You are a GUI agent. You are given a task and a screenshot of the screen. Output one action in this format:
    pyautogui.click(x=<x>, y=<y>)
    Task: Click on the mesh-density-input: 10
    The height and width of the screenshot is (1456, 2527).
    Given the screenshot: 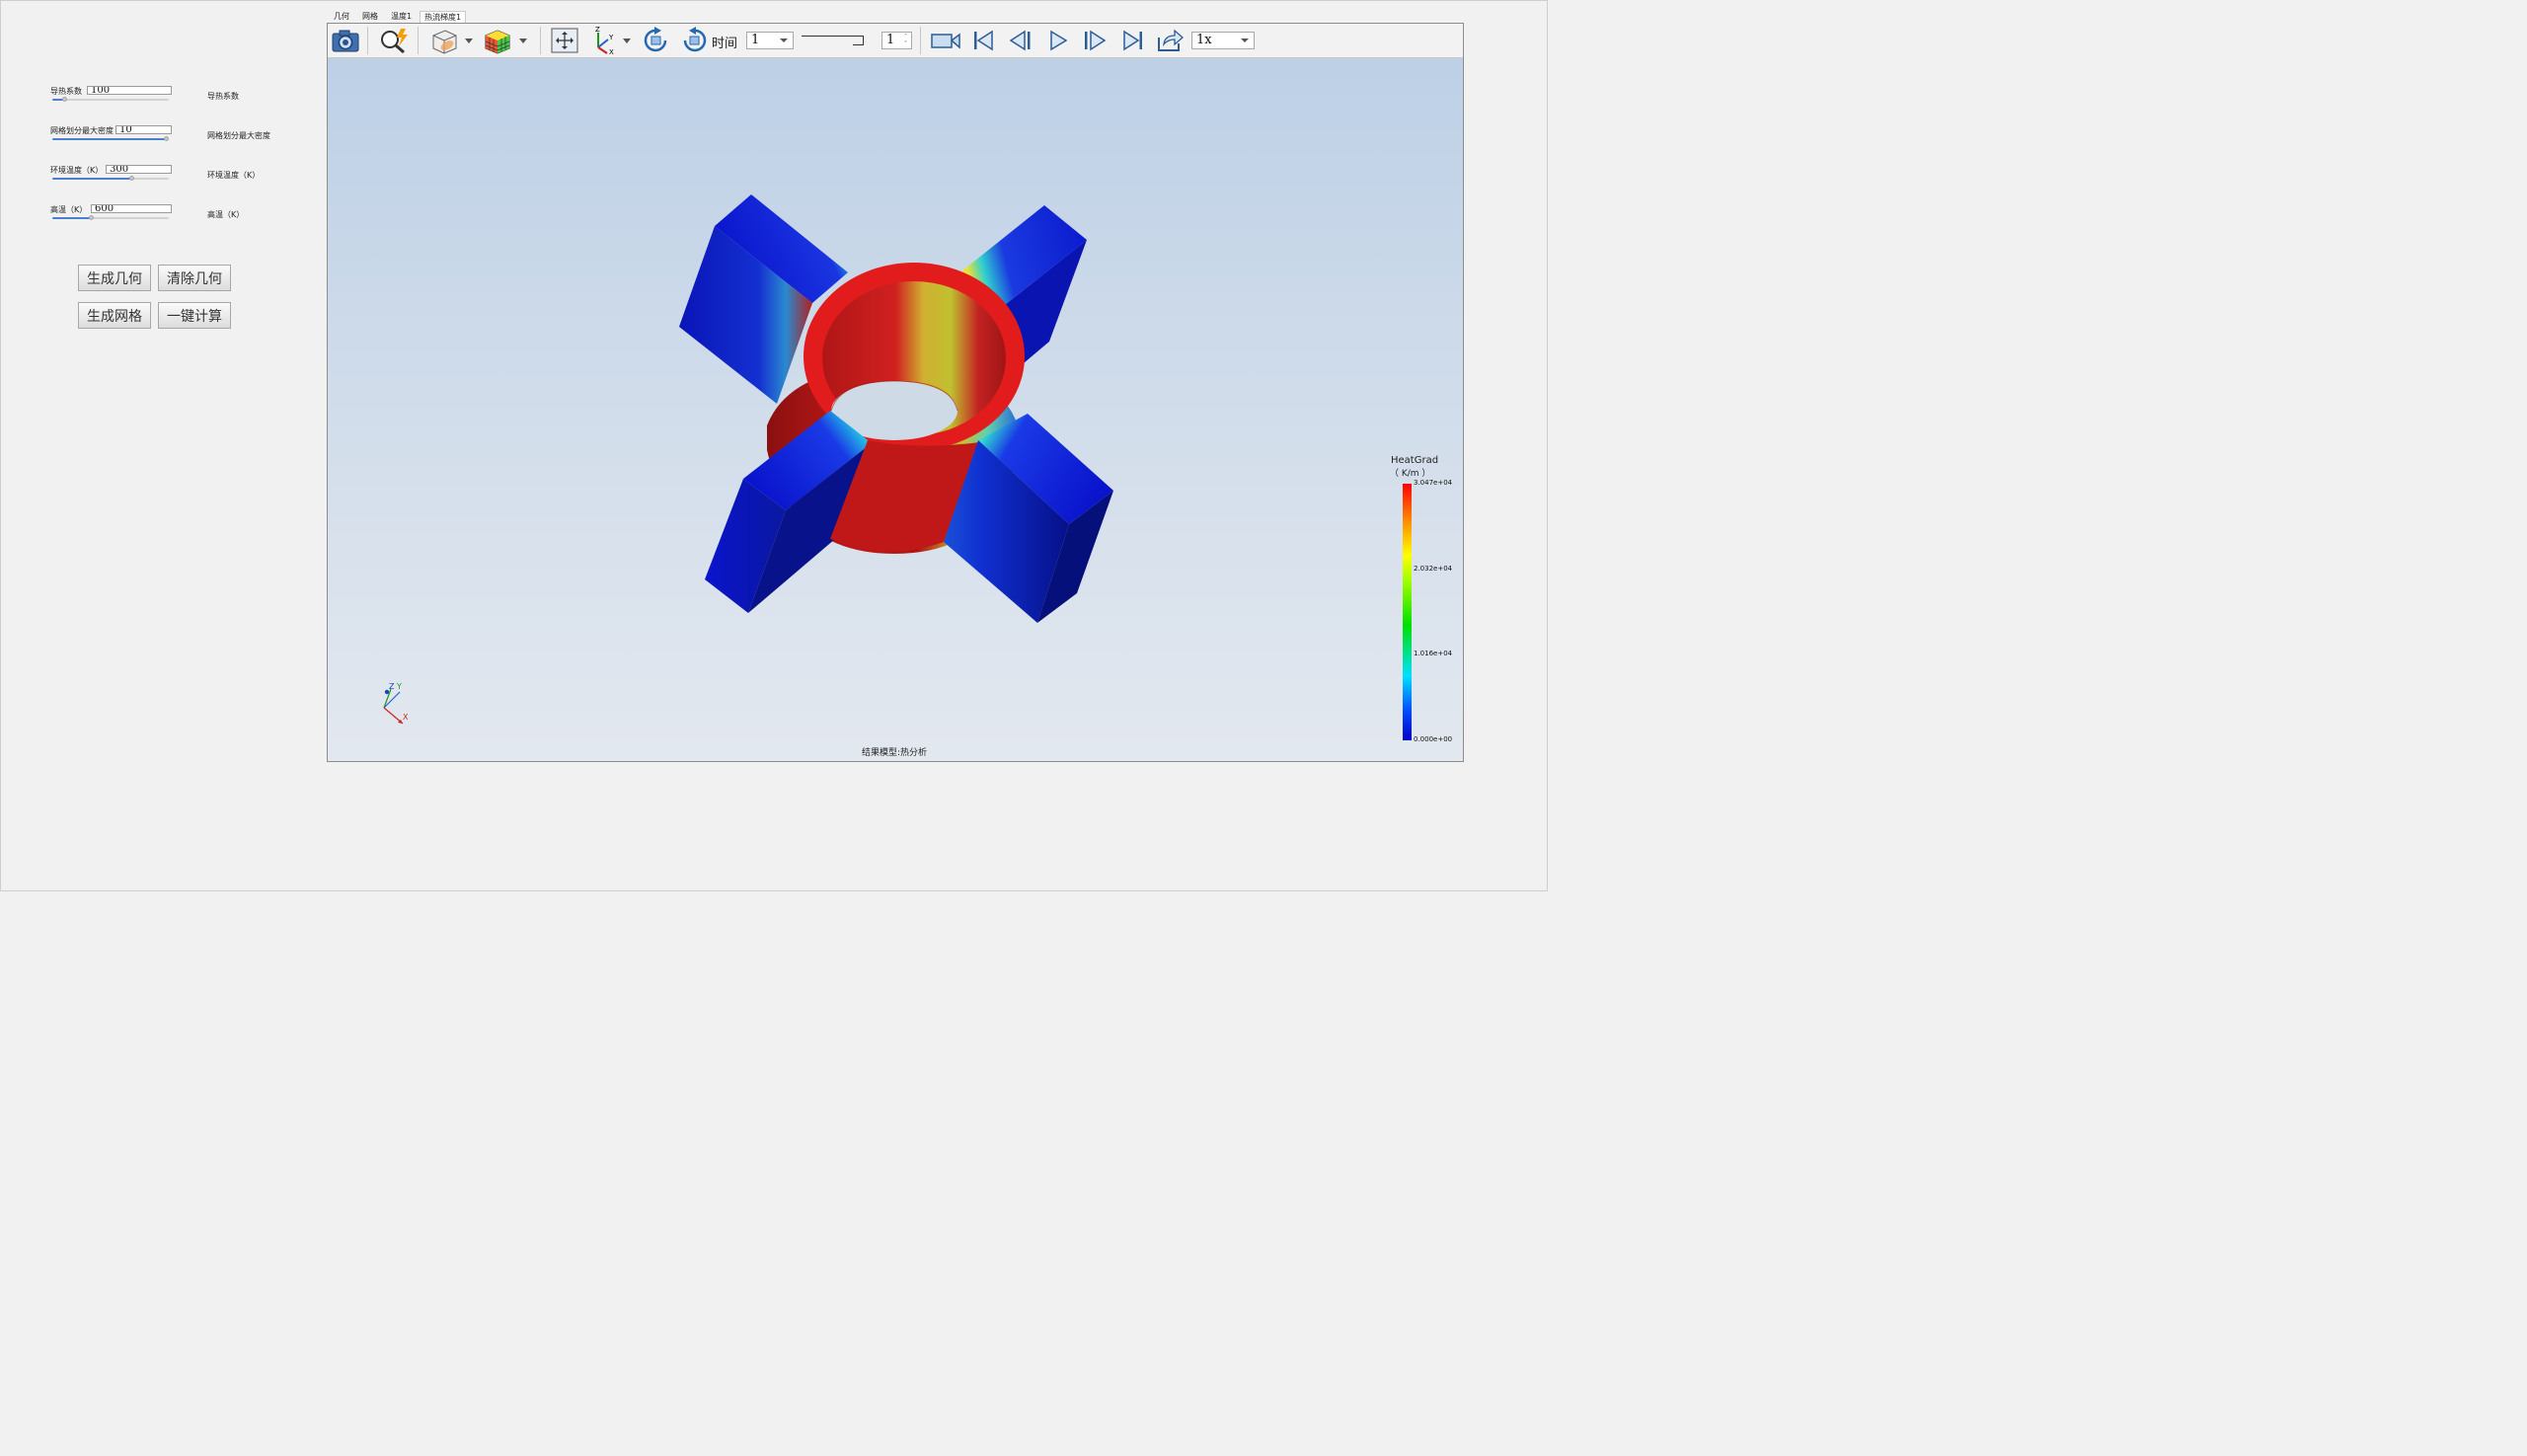 What is the action you would take?
    pyautogui.click(x=143, y=129)
    